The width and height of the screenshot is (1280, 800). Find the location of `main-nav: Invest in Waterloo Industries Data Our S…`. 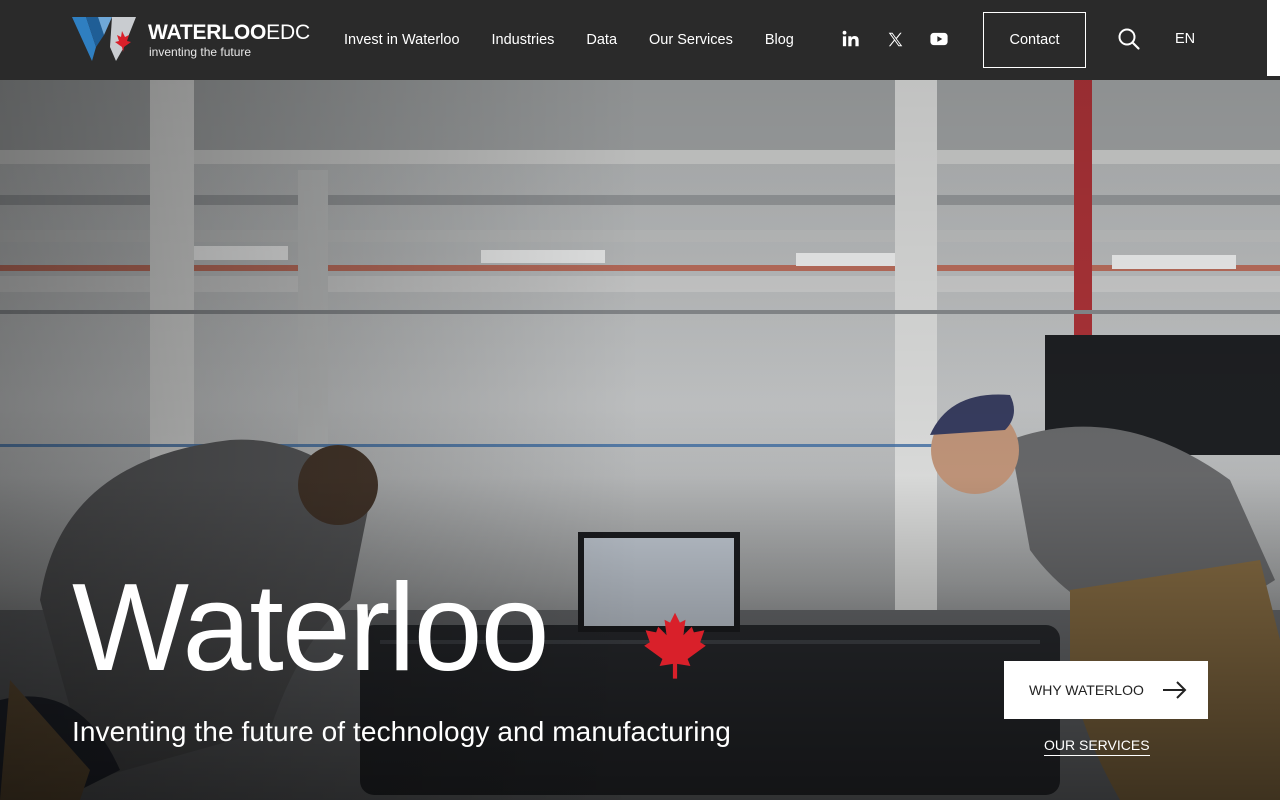

main-nav: Invest in Waterloo Industries Data Our S… is located at coordinates (569, 40).